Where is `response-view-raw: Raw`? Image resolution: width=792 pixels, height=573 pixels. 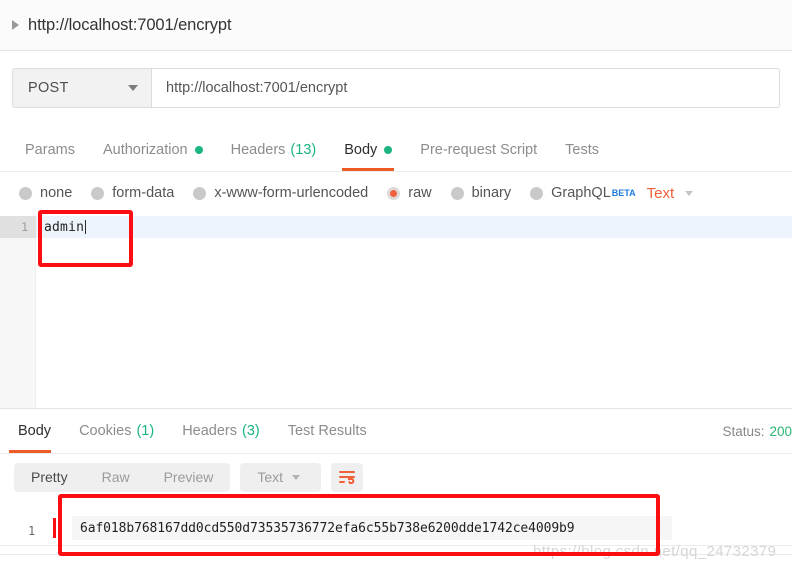 response-view-raw: Raw is located at coordinates (116, 477).